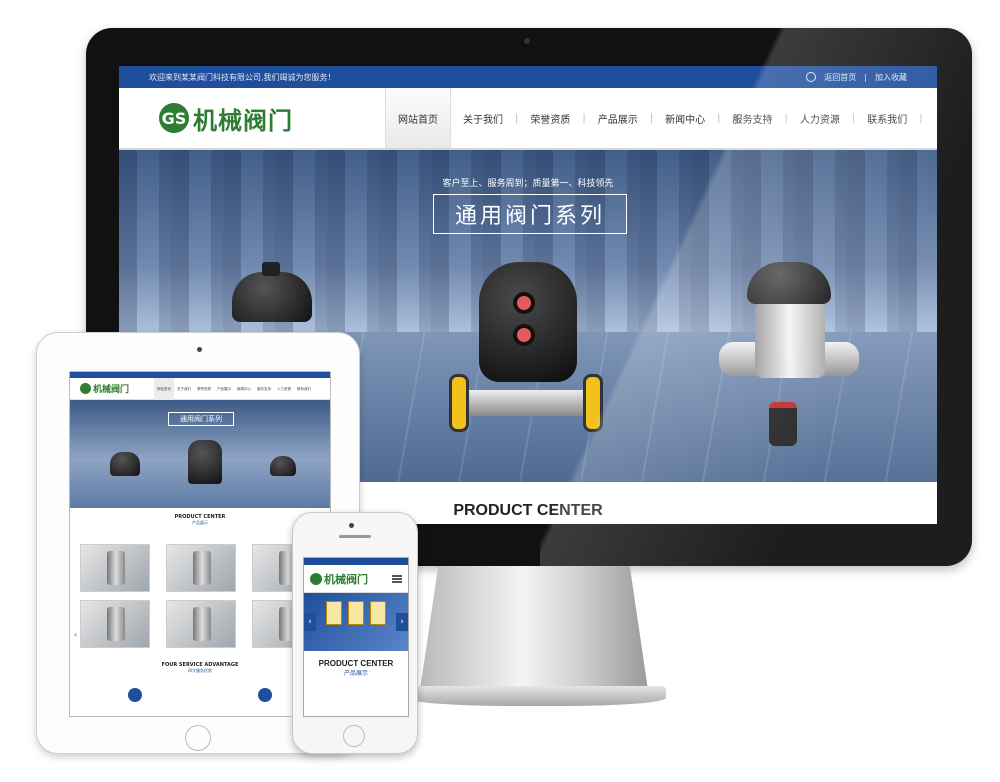 The width and height of the screenshot is (1000, 782). What do you see at coordinates (811, 77) in the screenshot?
I see `globe-icon` at bounding box center [811, 77].